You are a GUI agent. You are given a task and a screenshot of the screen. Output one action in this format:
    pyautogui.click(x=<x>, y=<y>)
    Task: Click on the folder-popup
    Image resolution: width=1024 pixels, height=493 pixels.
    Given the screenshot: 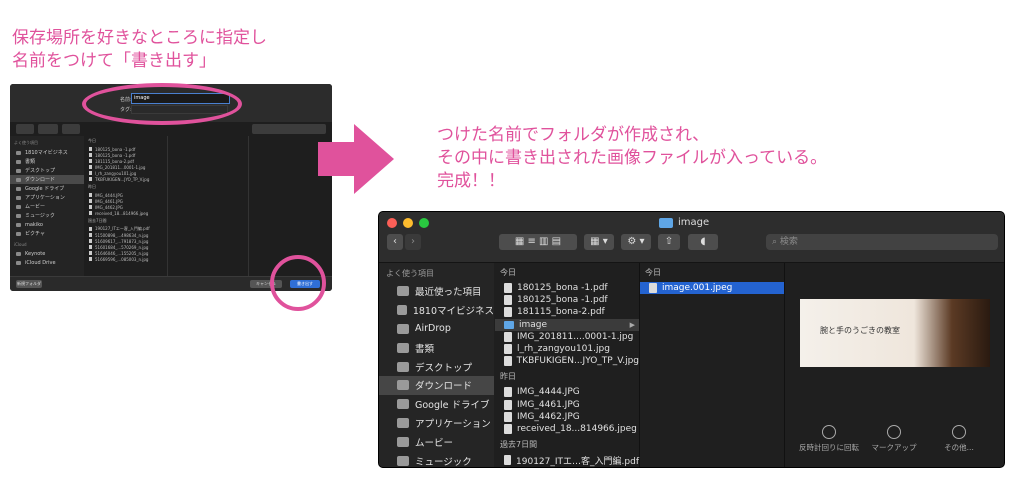 What is the action you would take?
    pyautogui.click(x=71, y=129)
    